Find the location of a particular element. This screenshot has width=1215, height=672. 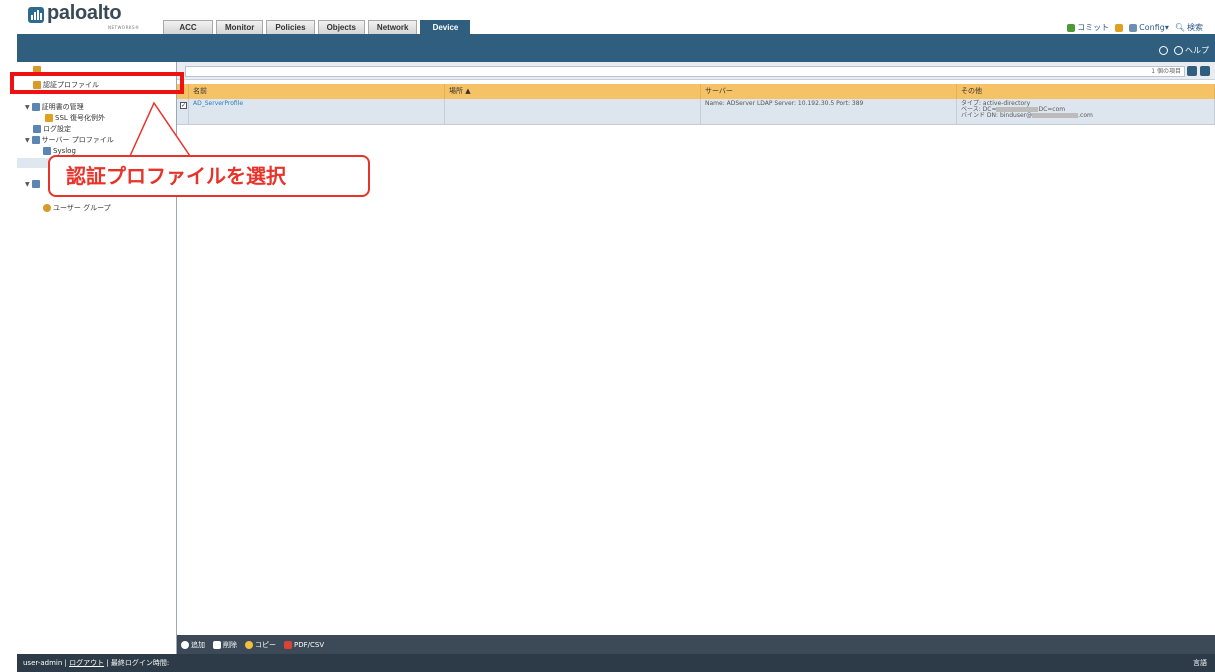

certificate-icon is located at coordinates (35, 107).